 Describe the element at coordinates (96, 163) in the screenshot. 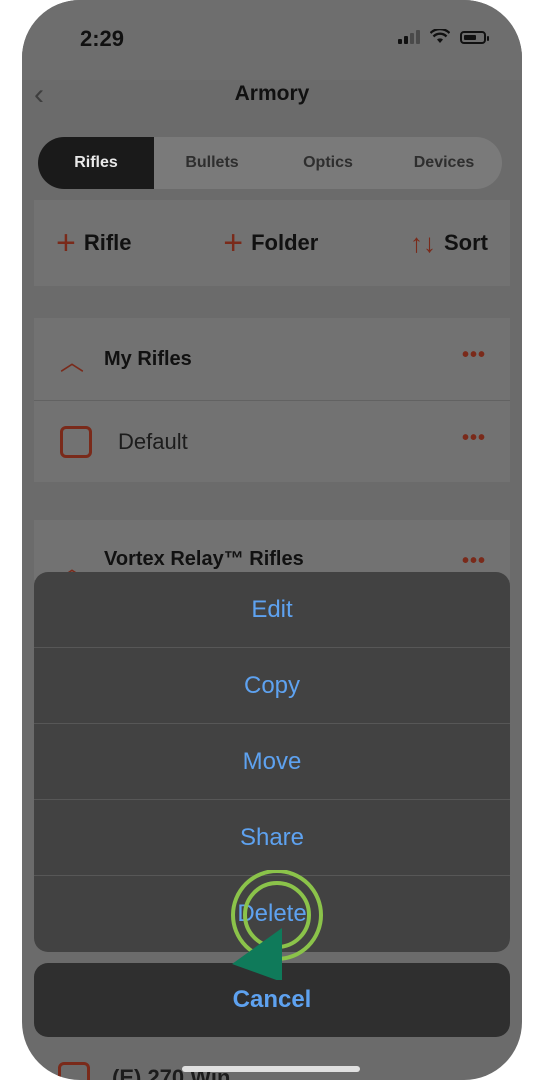

I see `tab-rifles: Rifles` at that location.